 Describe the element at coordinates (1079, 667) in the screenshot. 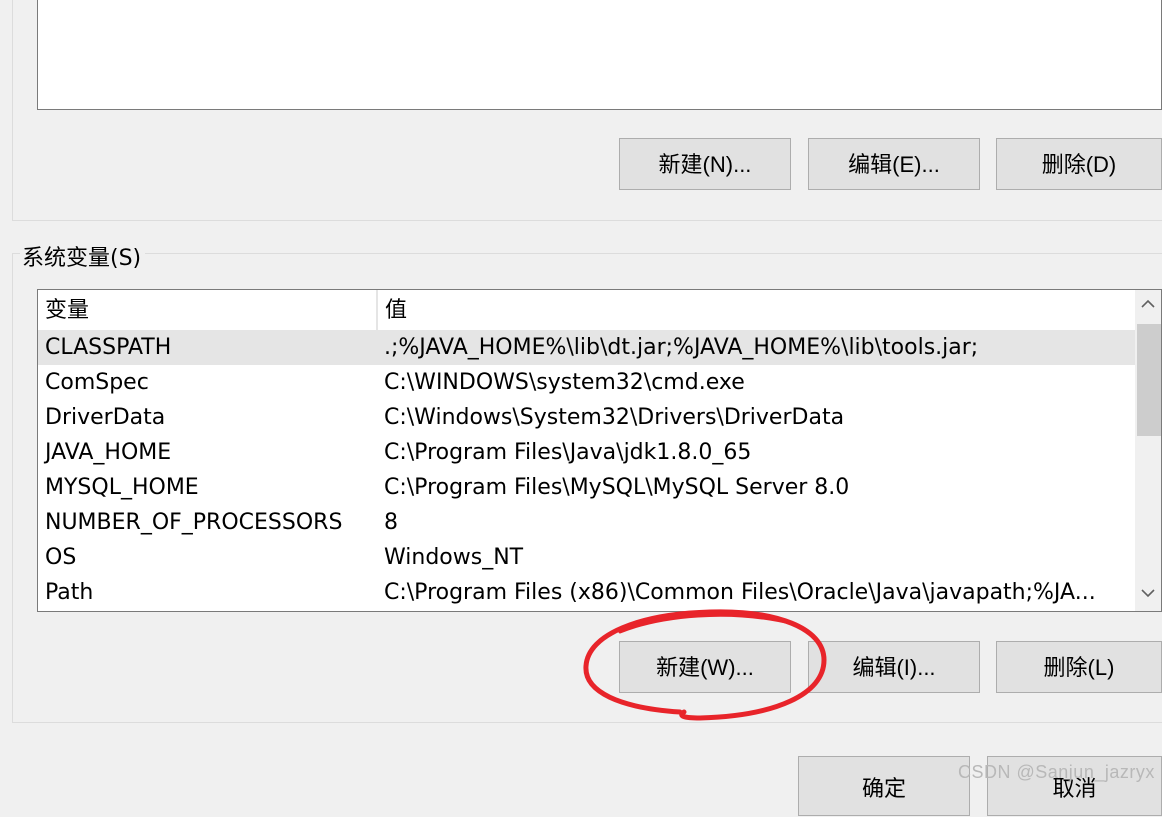

I see `system-delete-button: 删除(L)` at that location.